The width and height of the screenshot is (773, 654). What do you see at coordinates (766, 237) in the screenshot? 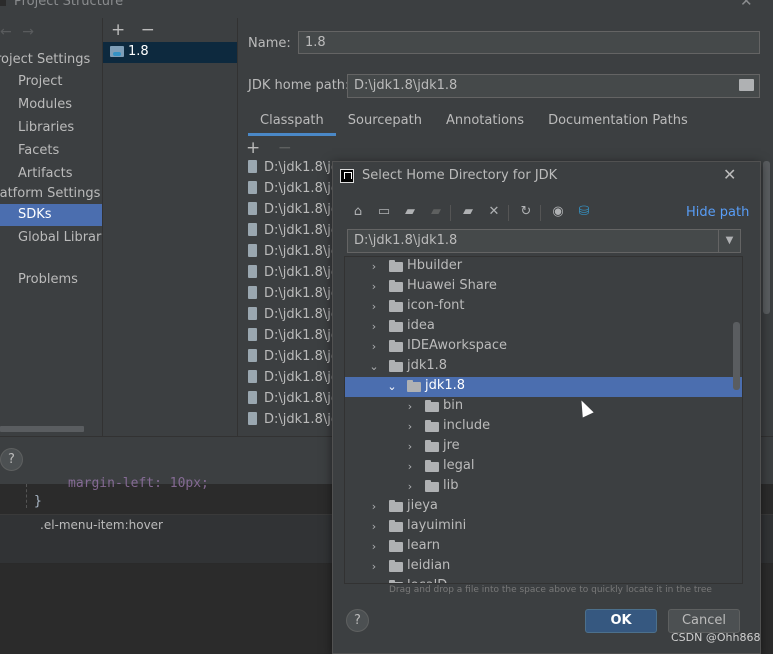
I see `classpath-scrollbar` at bounding box center [766, 237].